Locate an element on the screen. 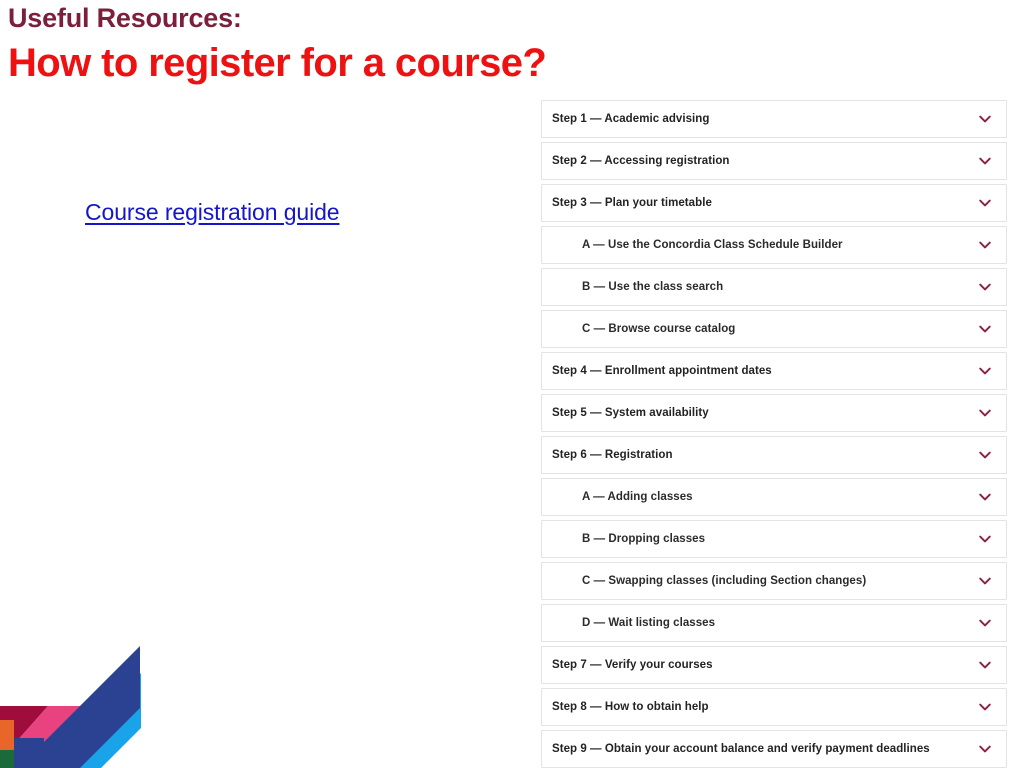 Image resolution: width=1024 pixels, height=768 pixels. accordion-row-label: A — Adding classes is located at coordinates (637, 497).